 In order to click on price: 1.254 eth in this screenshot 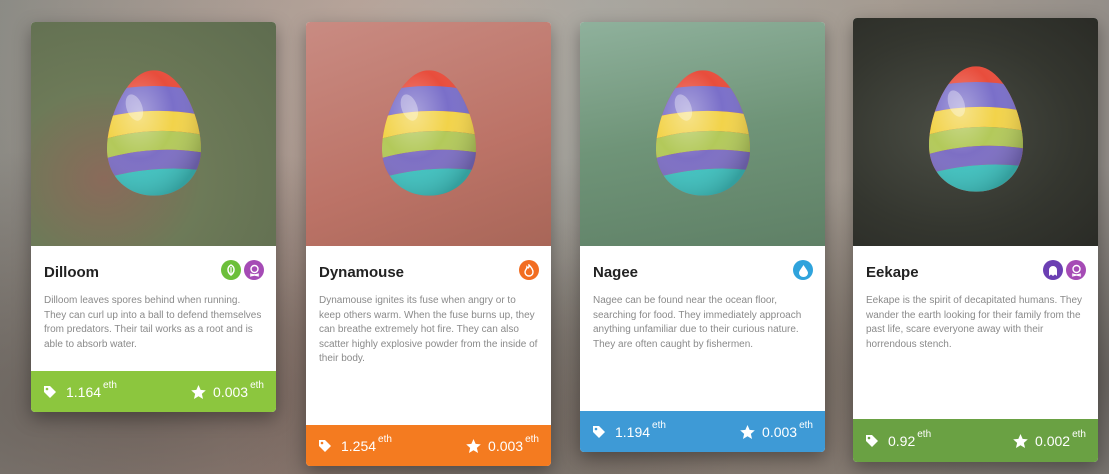, I will do `click(355, 444)`.